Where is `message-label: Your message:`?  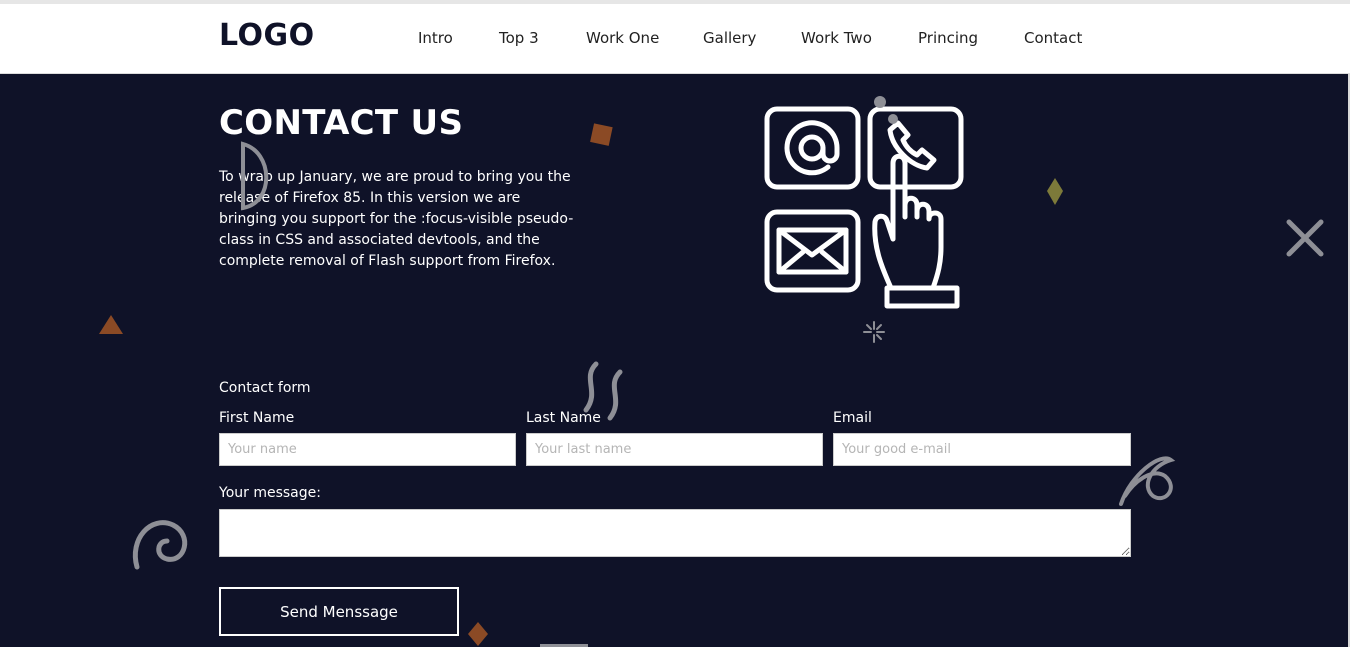 message-label: Your message: is located at coordinates (270, 493).